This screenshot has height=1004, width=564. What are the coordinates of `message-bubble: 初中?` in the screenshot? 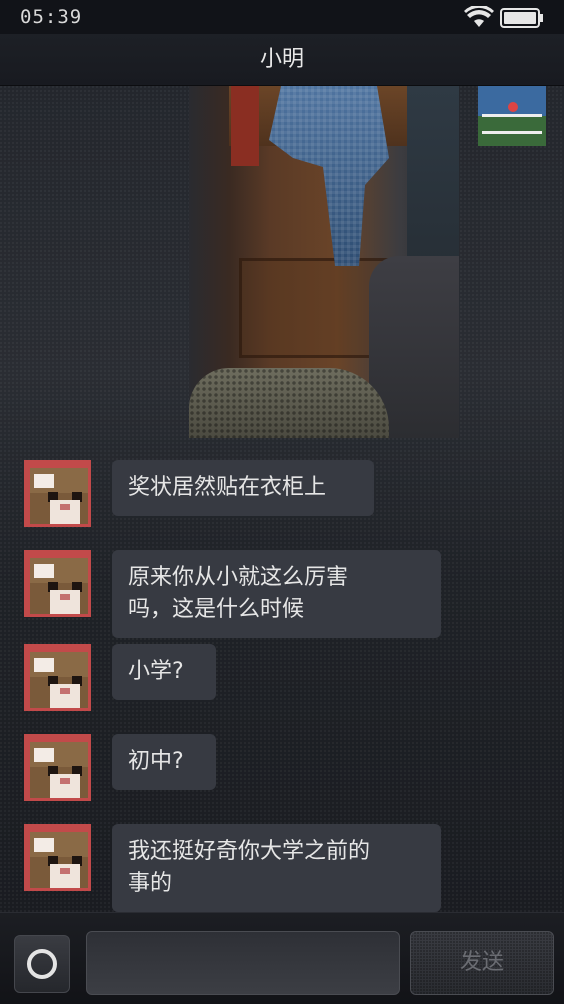 It's located at (164, 762).